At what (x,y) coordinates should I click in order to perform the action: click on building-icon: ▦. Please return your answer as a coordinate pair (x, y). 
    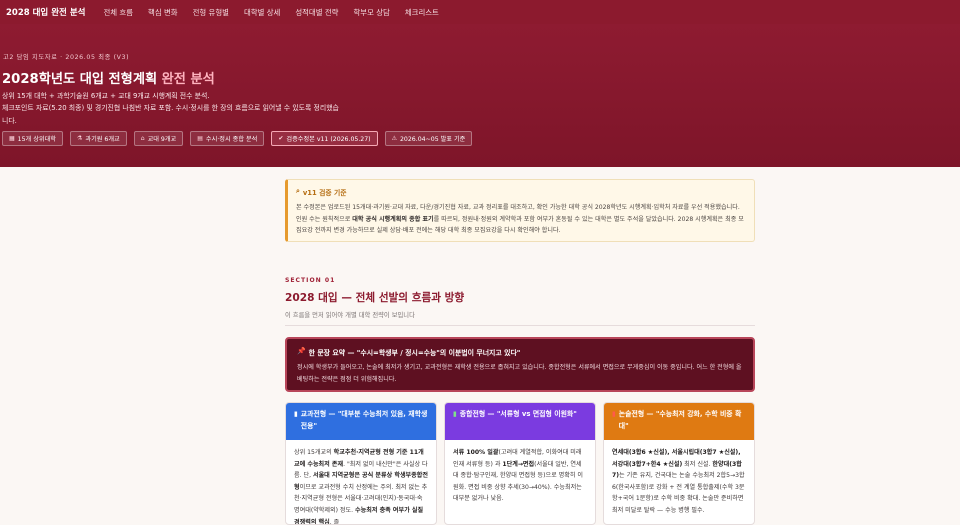
    Looking at the image, I should click on (12, 138).